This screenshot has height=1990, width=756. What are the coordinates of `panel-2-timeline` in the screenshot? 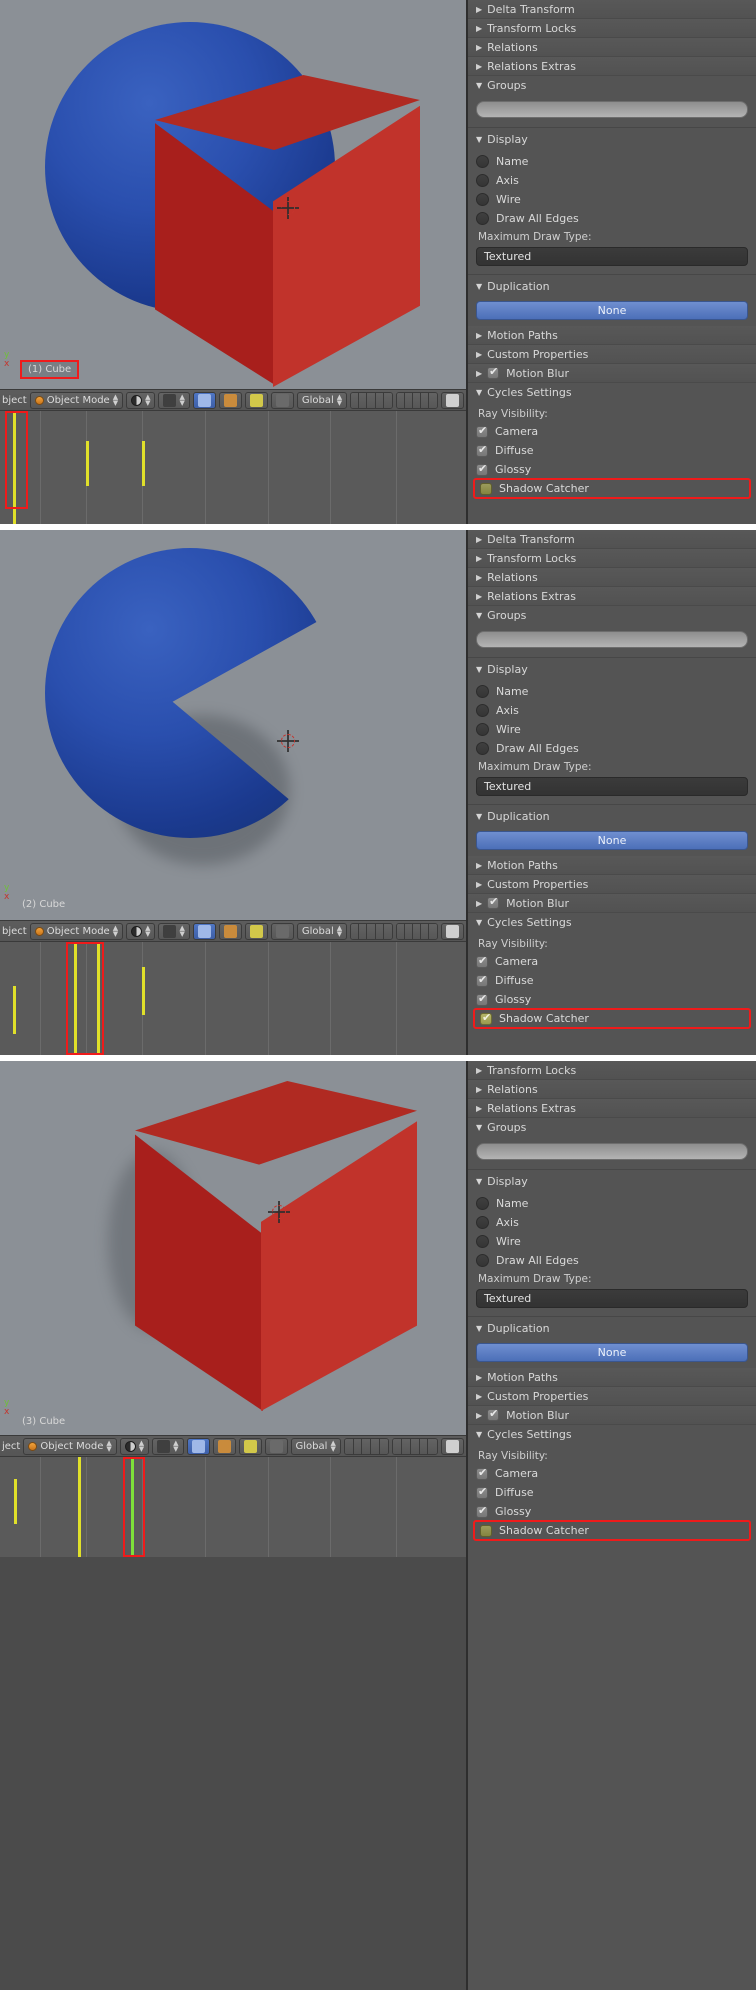 It's located at (233, 998).